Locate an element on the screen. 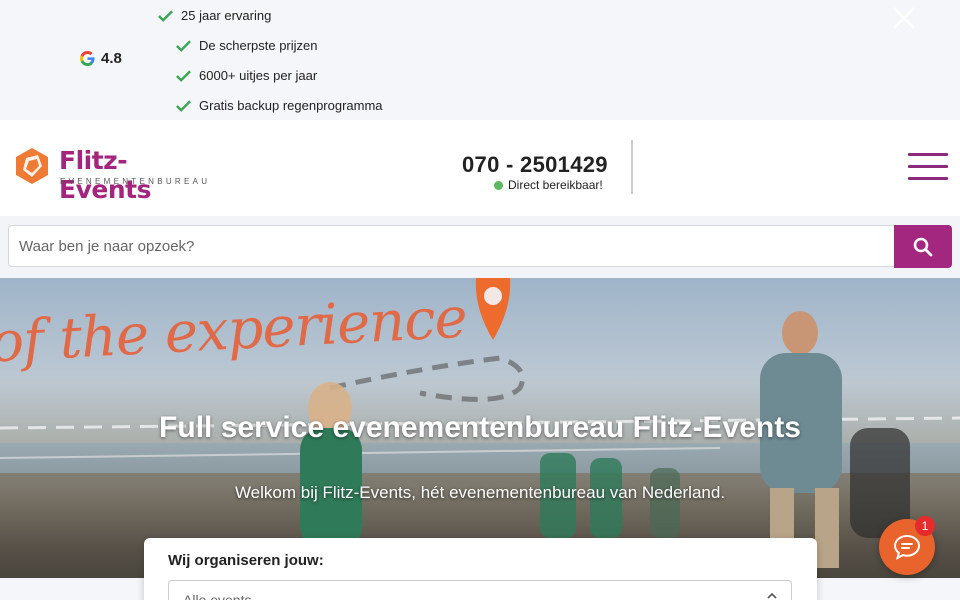  usp-item: Gratis backup regenprogramma is located at coordinates (279, 105).